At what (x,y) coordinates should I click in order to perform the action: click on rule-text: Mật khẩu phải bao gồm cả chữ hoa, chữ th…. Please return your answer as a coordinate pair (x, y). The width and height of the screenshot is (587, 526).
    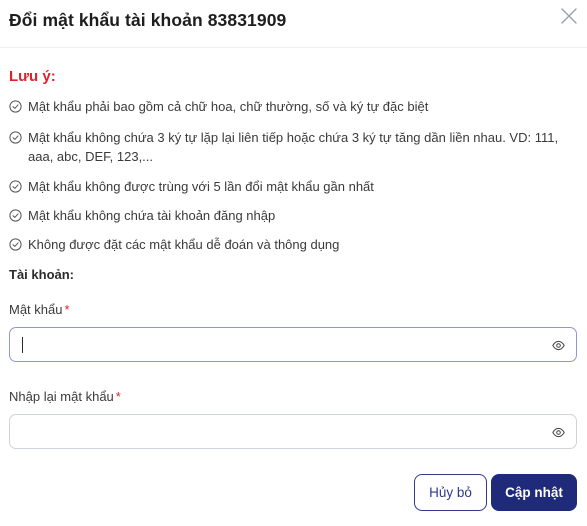
    Looking at the image, I should click on (228, 106).